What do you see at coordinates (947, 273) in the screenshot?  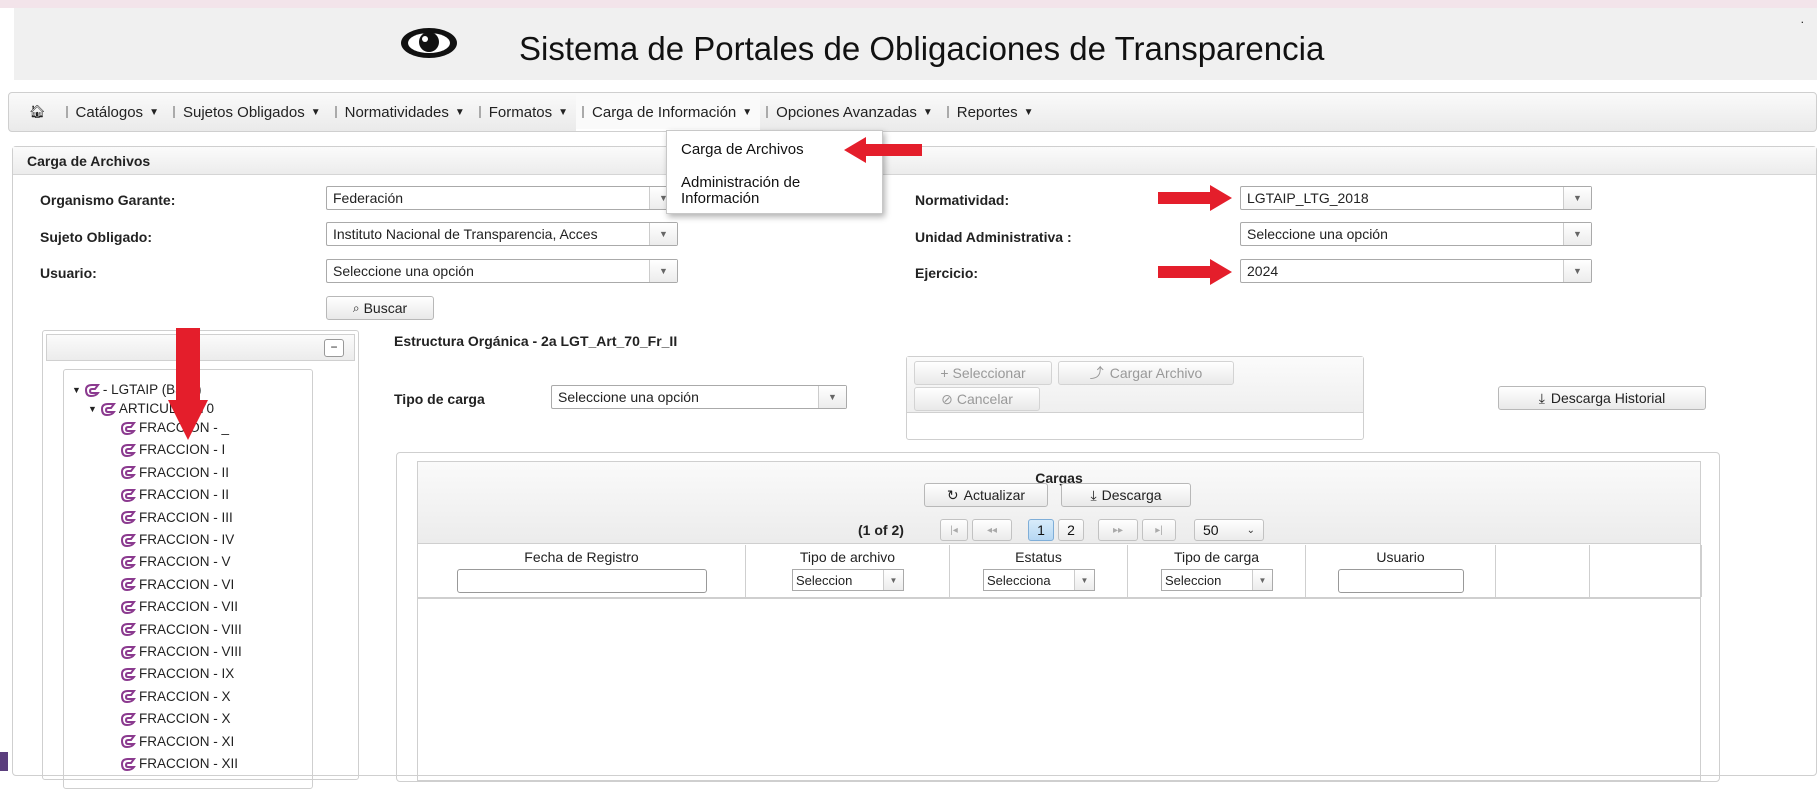 I see `ejercicio-label: Ejercicio:` at bounding box center [947, 273].